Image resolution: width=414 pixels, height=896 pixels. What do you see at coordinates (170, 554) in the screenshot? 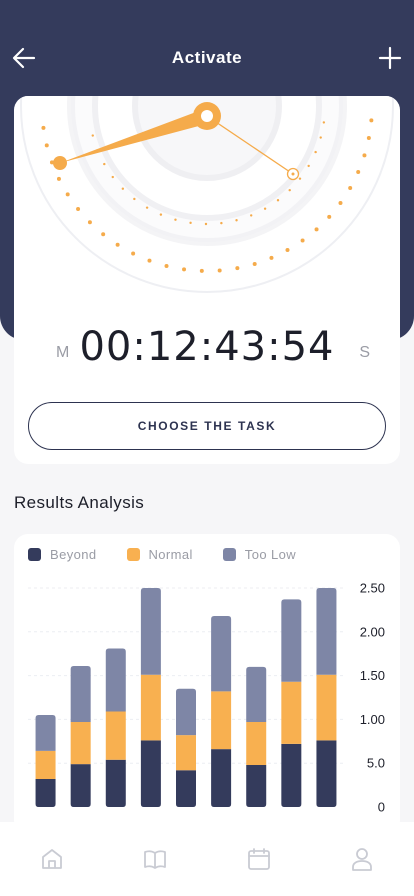
I see `legend-label: Normal` at bounding box center [170, 554].